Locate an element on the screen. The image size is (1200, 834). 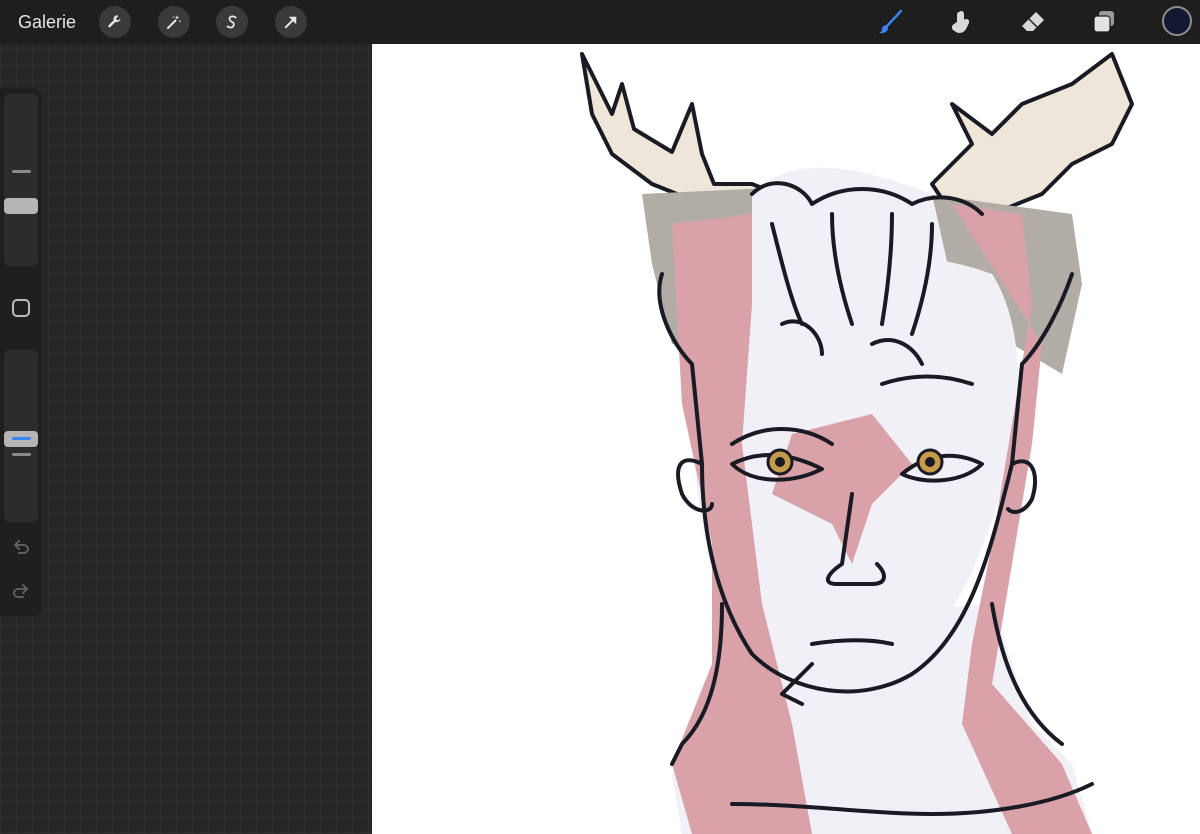
transform-arrow-icon is located at coordinates (291, 22).